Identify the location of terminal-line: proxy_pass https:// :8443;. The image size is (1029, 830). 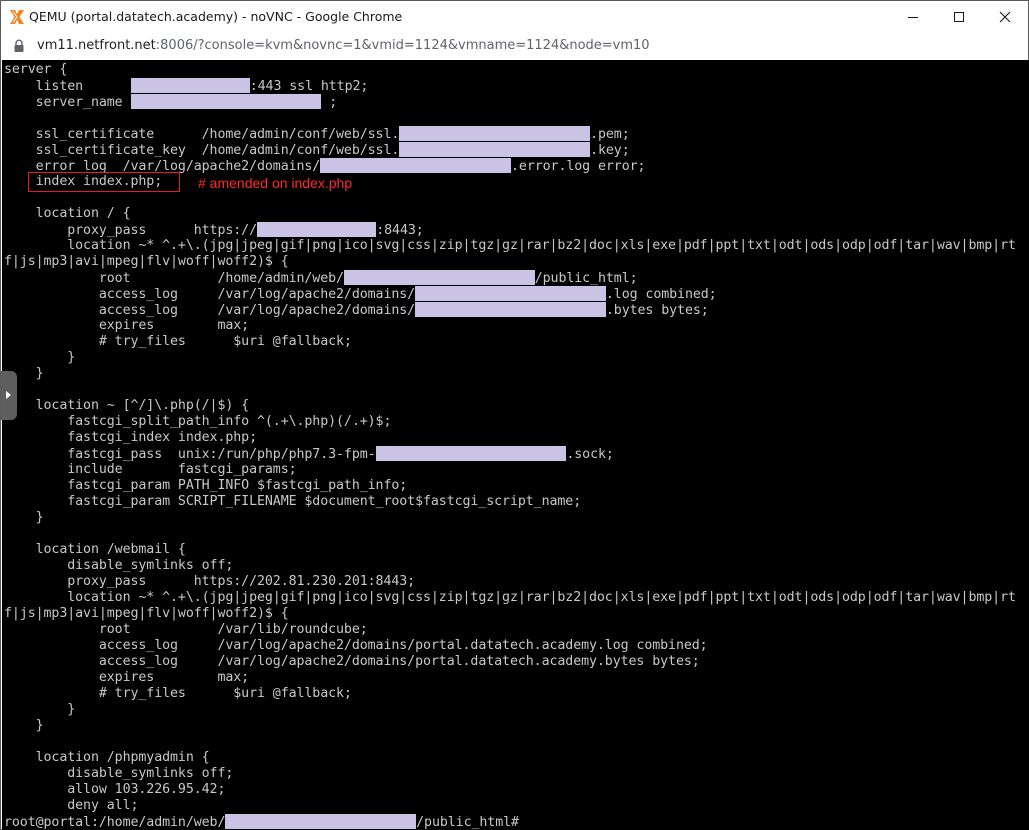
(510, 230).